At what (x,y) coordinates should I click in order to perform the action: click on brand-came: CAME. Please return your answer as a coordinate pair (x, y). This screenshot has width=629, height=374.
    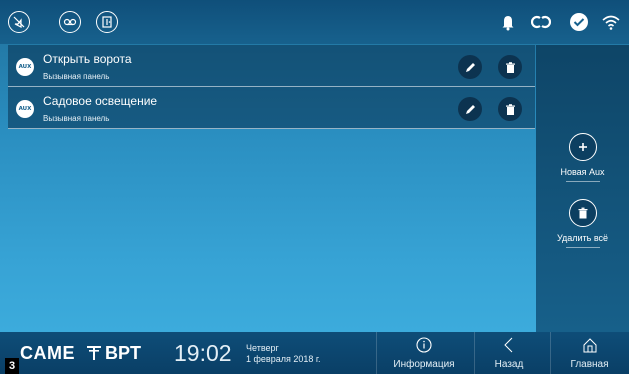
    Looking at the image, I should click on (47, 353).